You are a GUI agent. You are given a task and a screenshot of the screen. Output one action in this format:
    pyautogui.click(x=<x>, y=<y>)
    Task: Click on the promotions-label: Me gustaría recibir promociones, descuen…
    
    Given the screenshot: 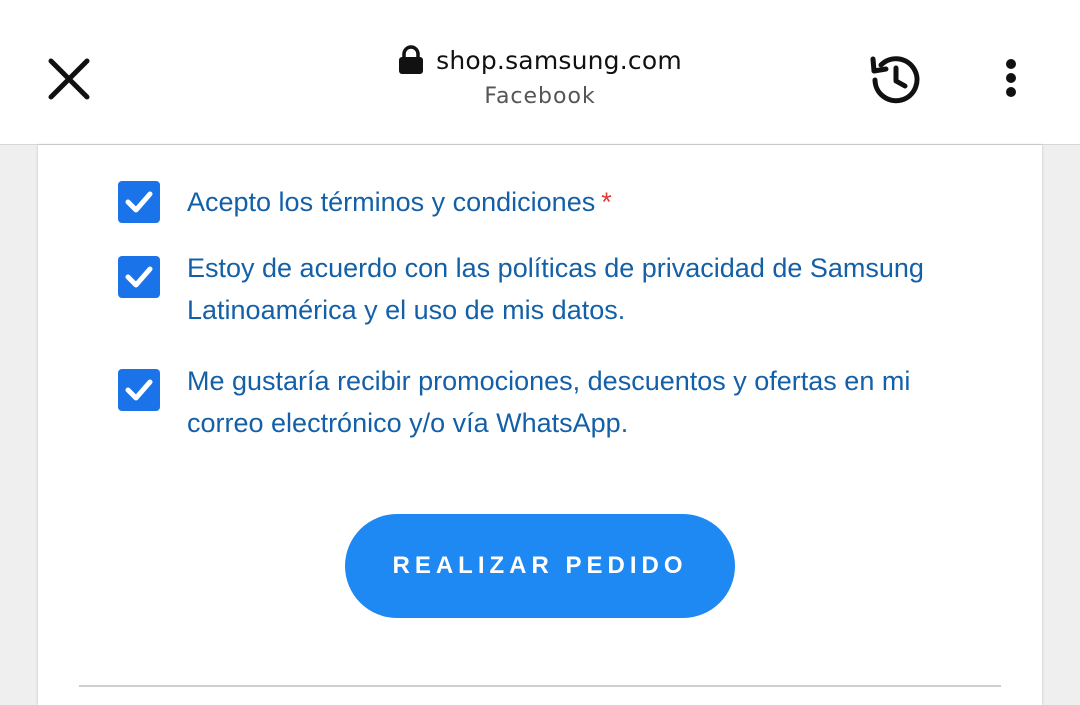 What is the action you would take?
    pyautogui.click(x=549, y=402)
    